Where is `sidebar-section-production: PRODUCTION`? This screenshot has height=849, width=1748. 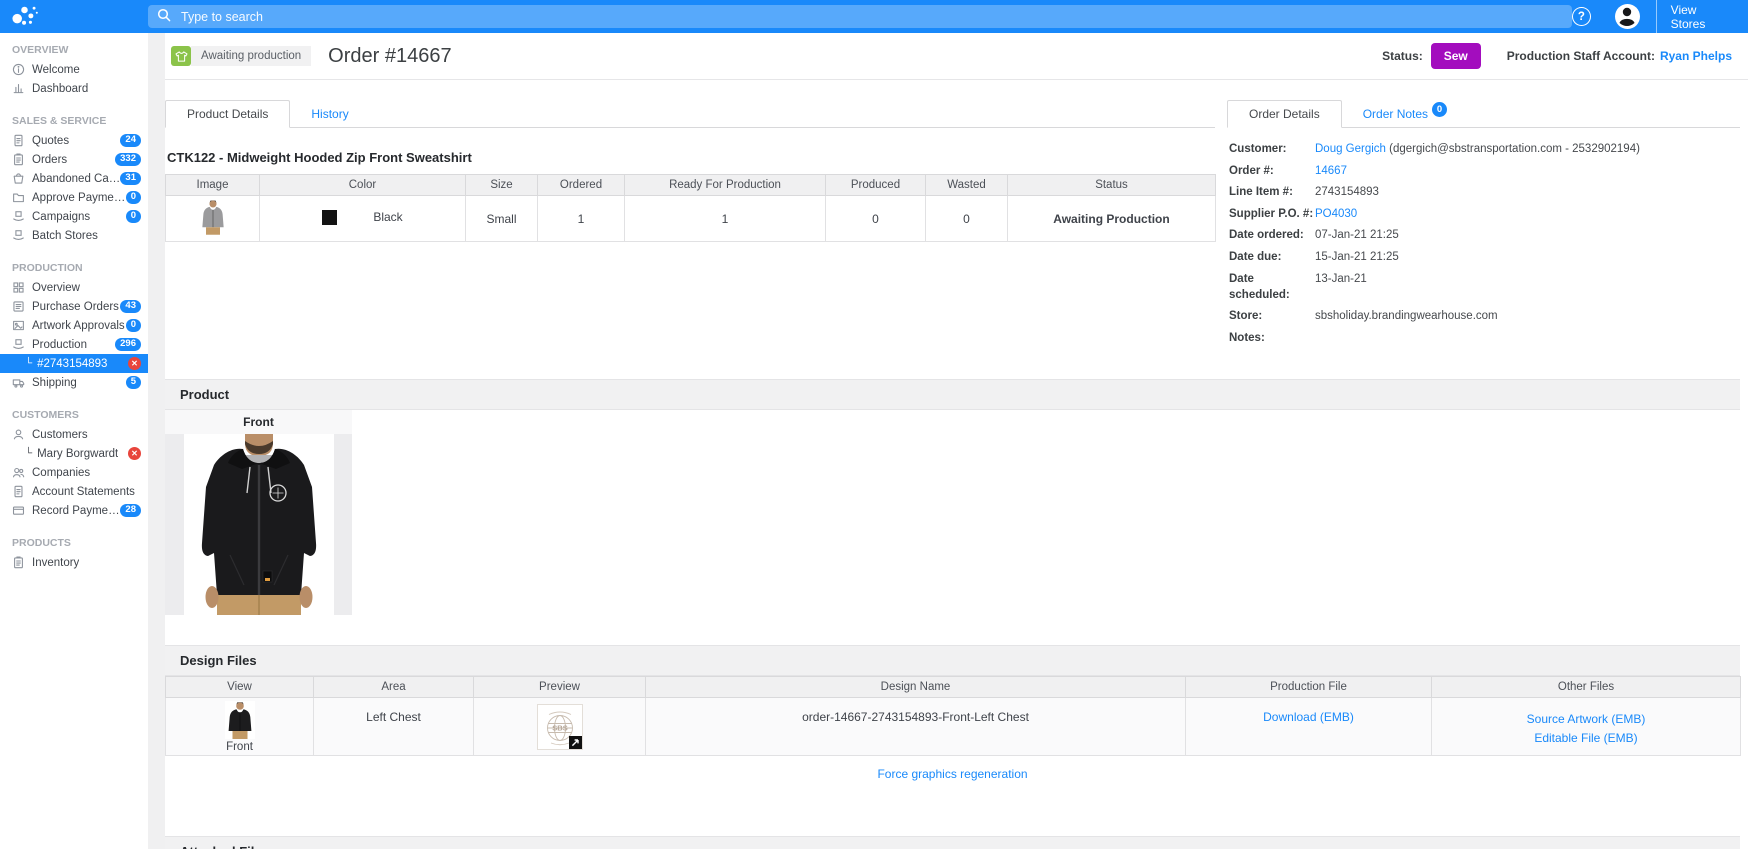
sidebar-section-production: PRODUCTION is located at coordinates (47, 268).